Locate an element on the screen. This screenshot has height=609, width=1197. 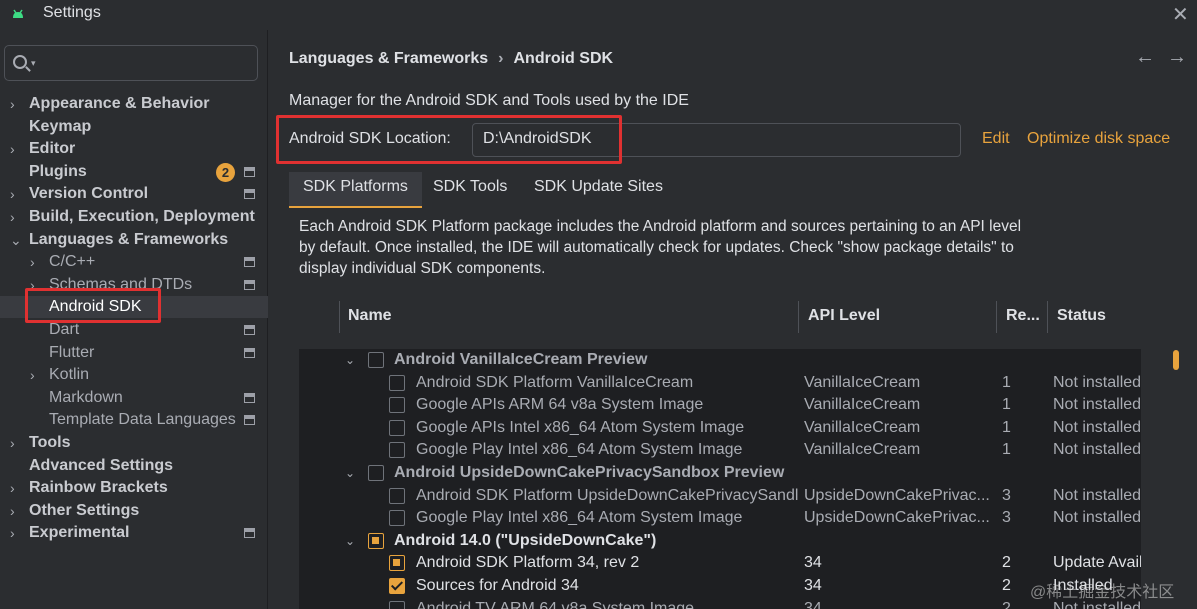
search-input: ▾ is located at coordinates (131, 63).